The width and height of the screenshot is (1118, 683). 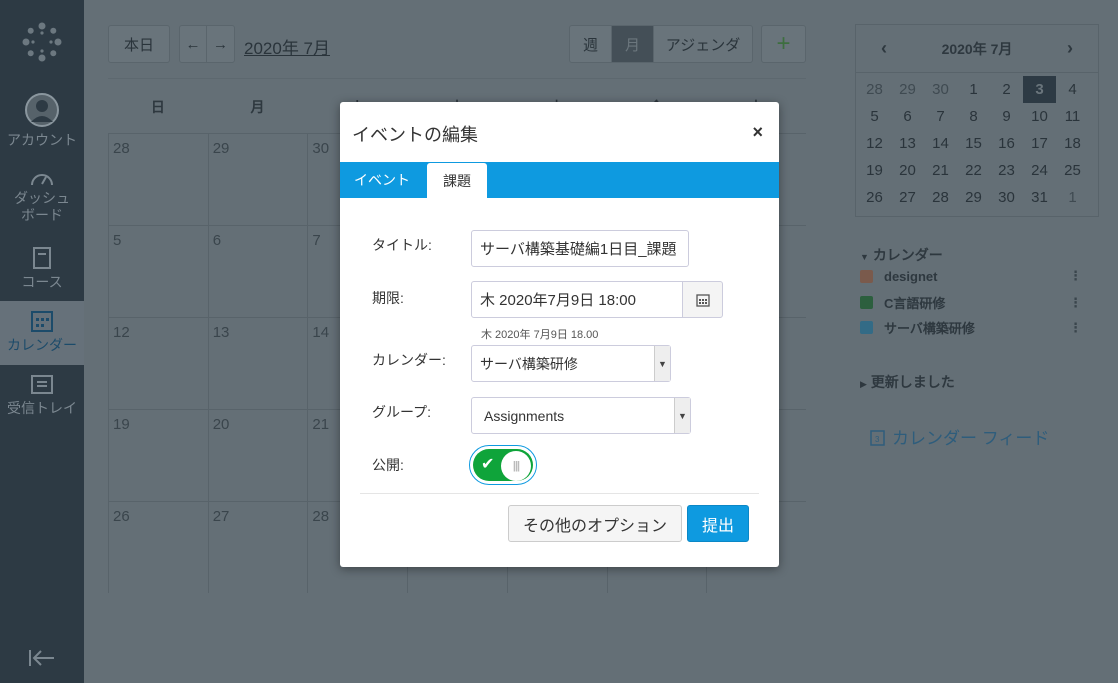 What do you see at coordinates (1006, 116) in the screenshot?
I see `mini-day: 9` at bounding box center [1006, 116].